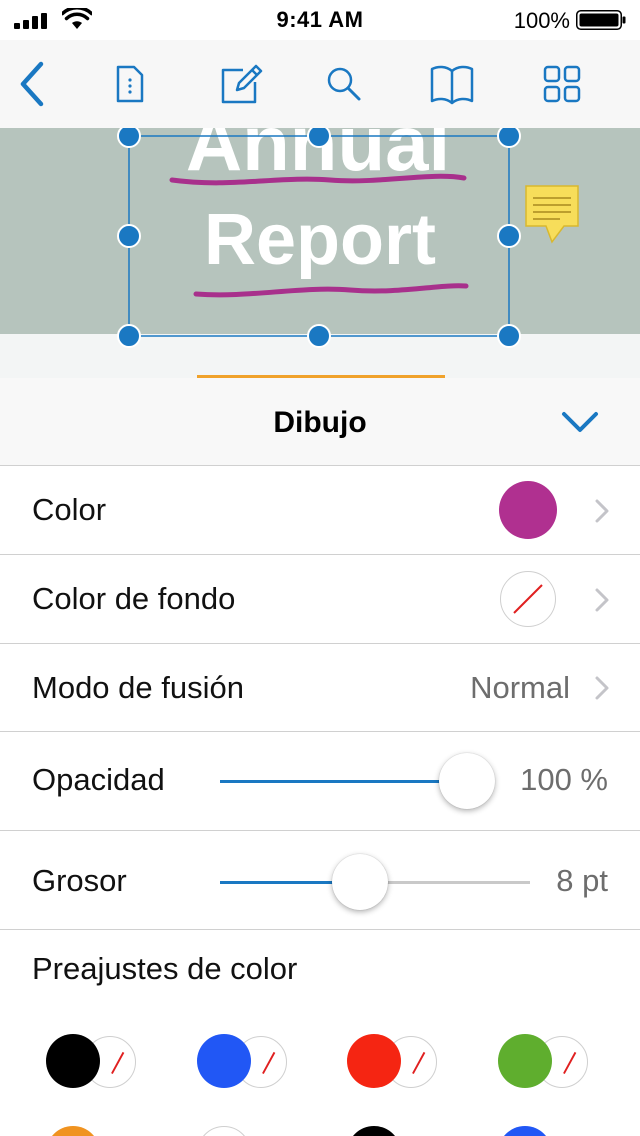 This screenshot has width=640, height=1136. What do you see at coordinates (320, 599) in the screenshot?
I see `background-color-row: Color de fondo` at bounding box center [320, 599].